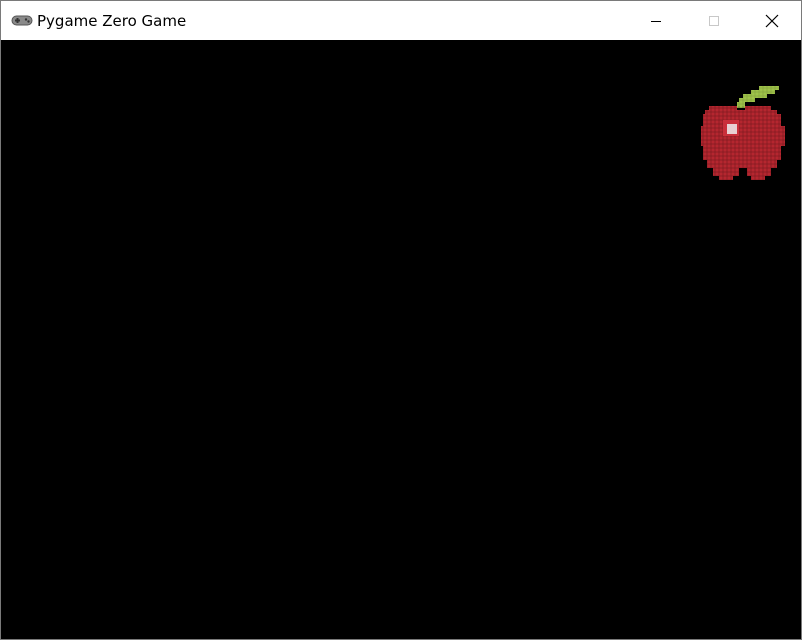  I want to click on maximize-icon, so click(714, 20).